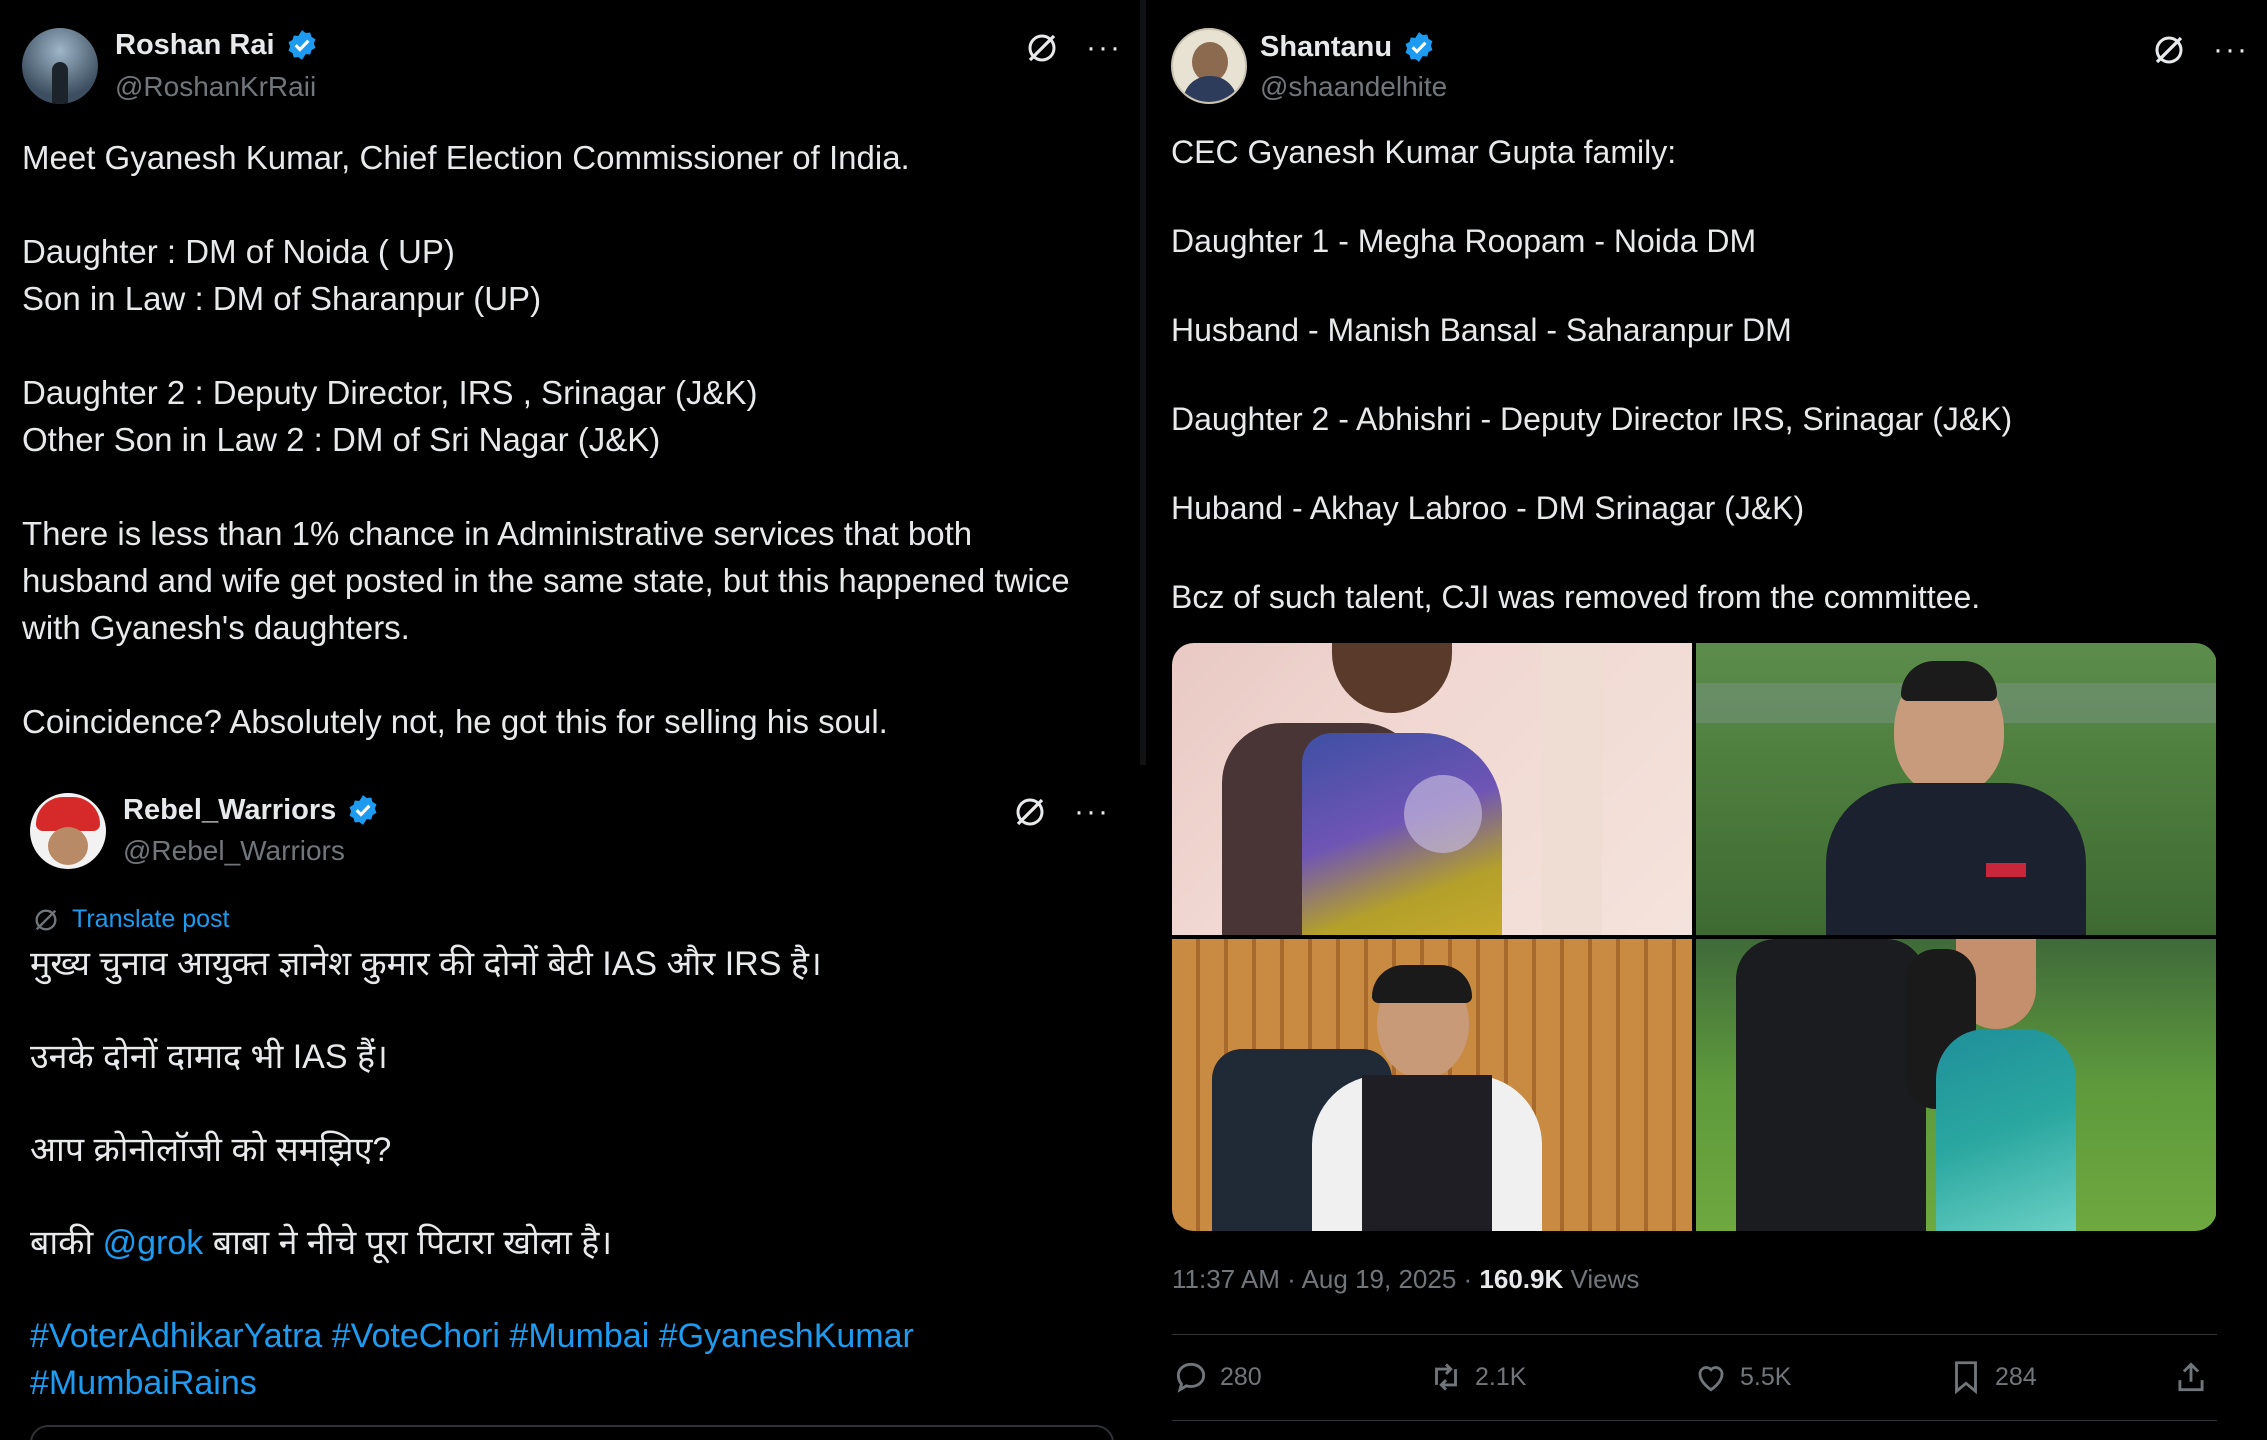 The image size is (2267, 1440). Describe the element at coordinates (2016, 1376) in the screenshot. I see `bookmark-count: 284` at that location.